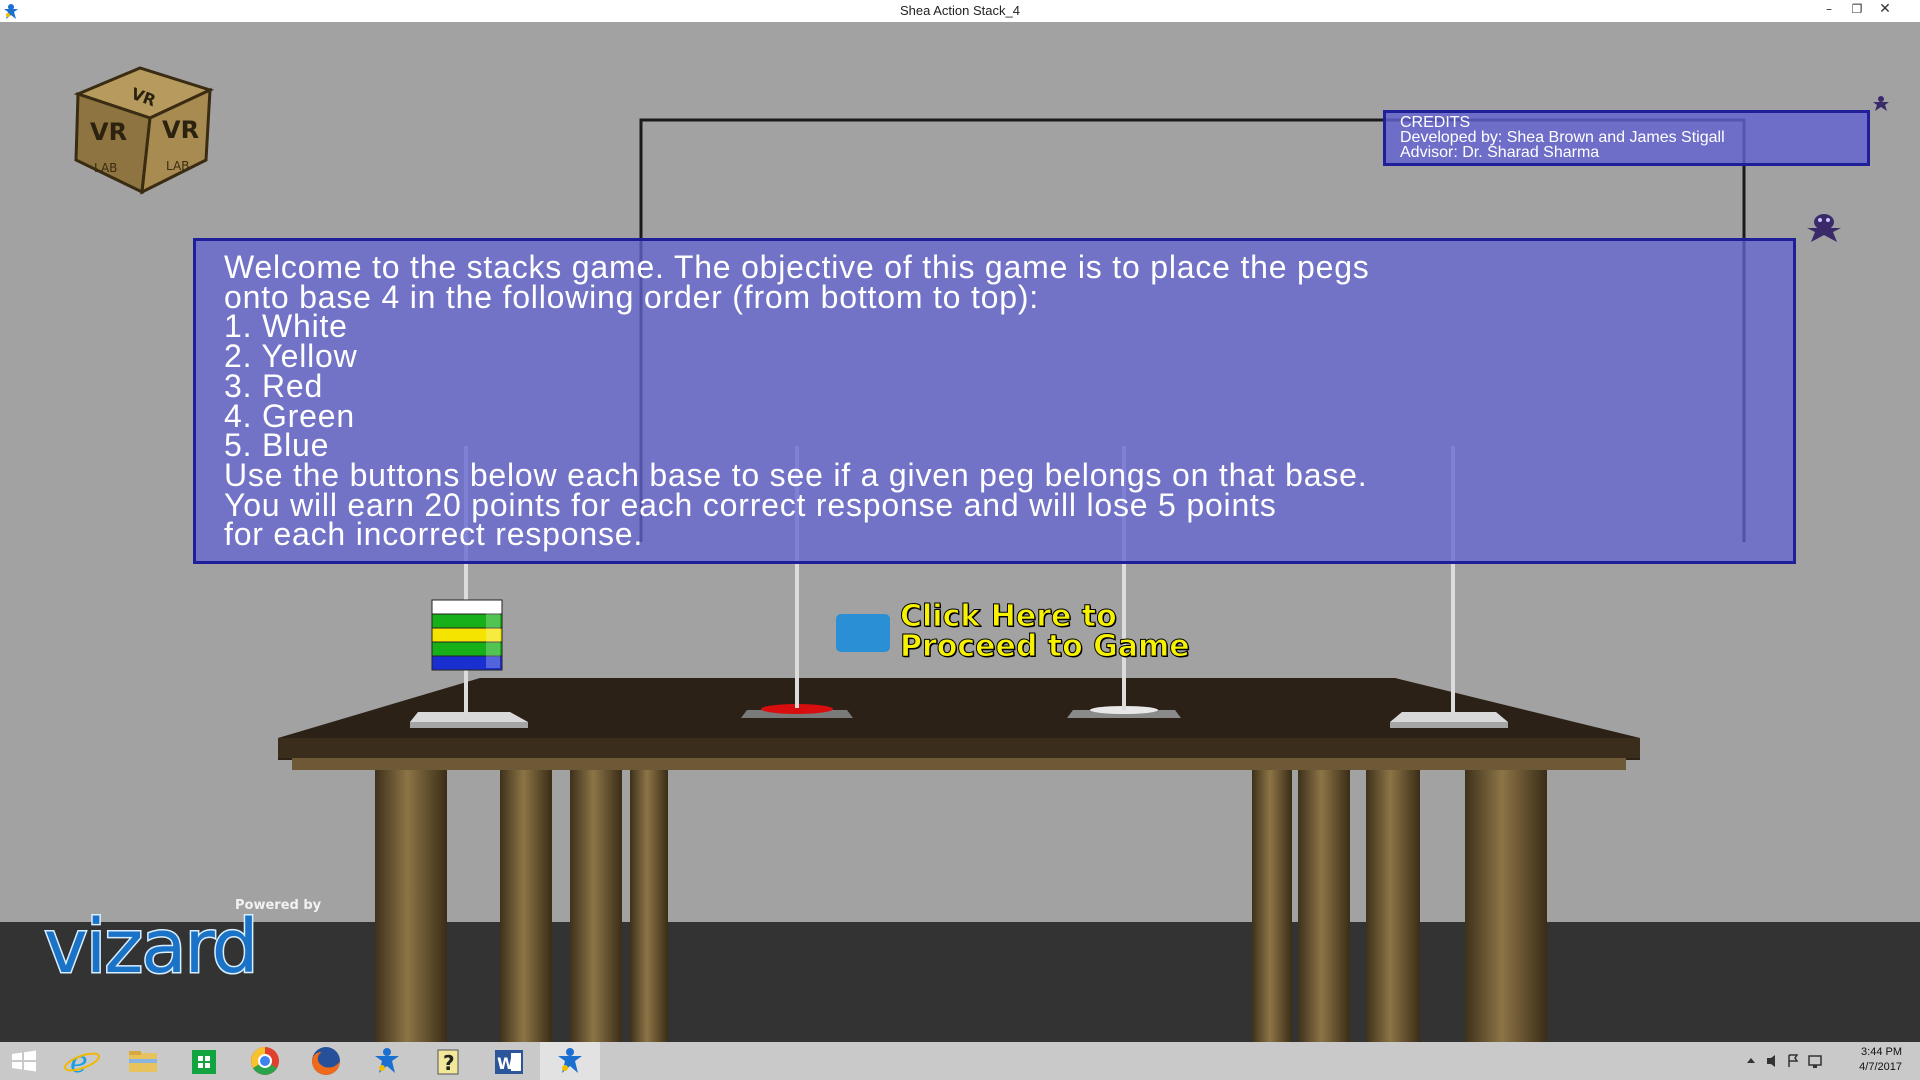 This screenshot has width=1920, height=1080. I want to click on volume-icon, so click(1771, 1061).